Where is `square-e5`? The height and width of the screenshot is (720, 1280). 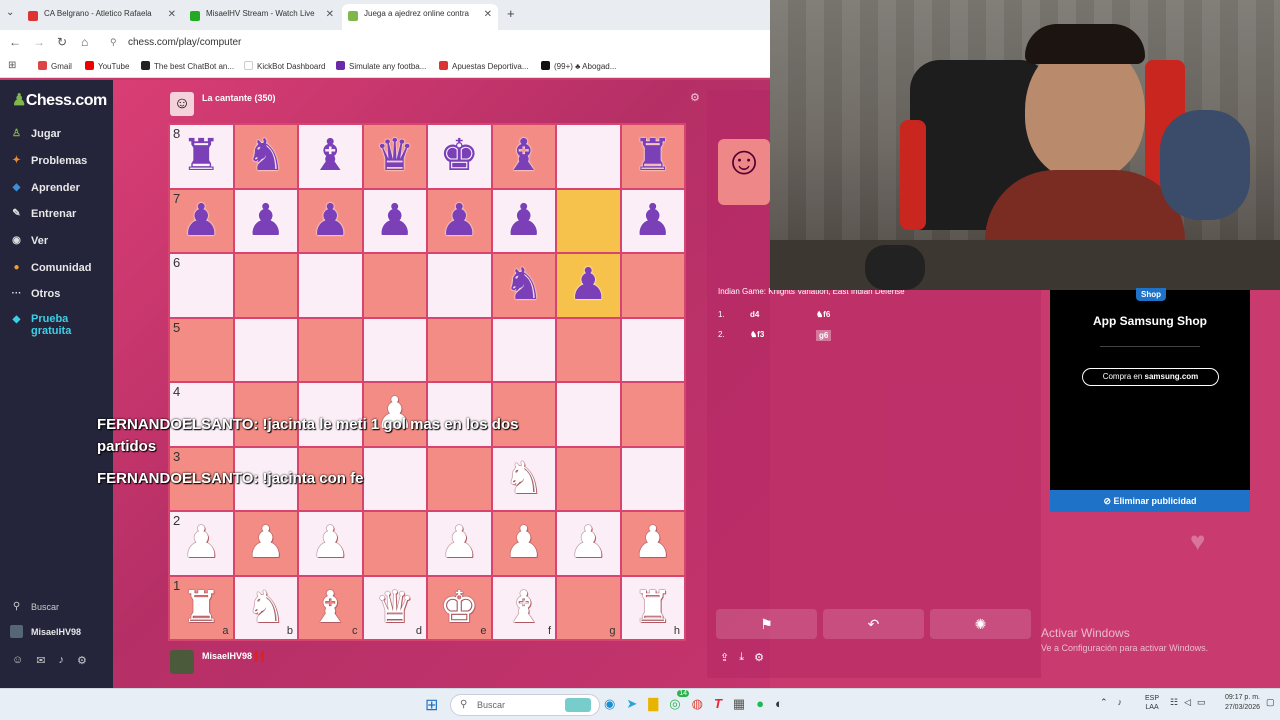 square-e5 is located at coordinates (459, 349).